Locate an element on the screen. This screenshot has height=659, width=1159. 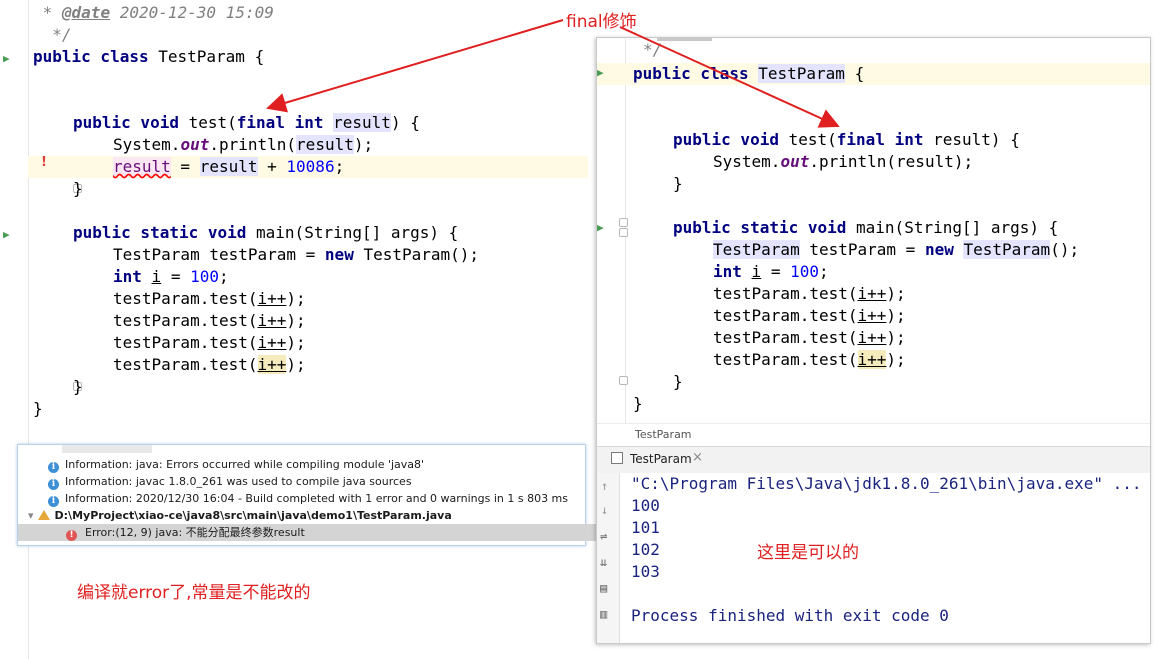
close-icon: × is located at coordinates (697, 457).